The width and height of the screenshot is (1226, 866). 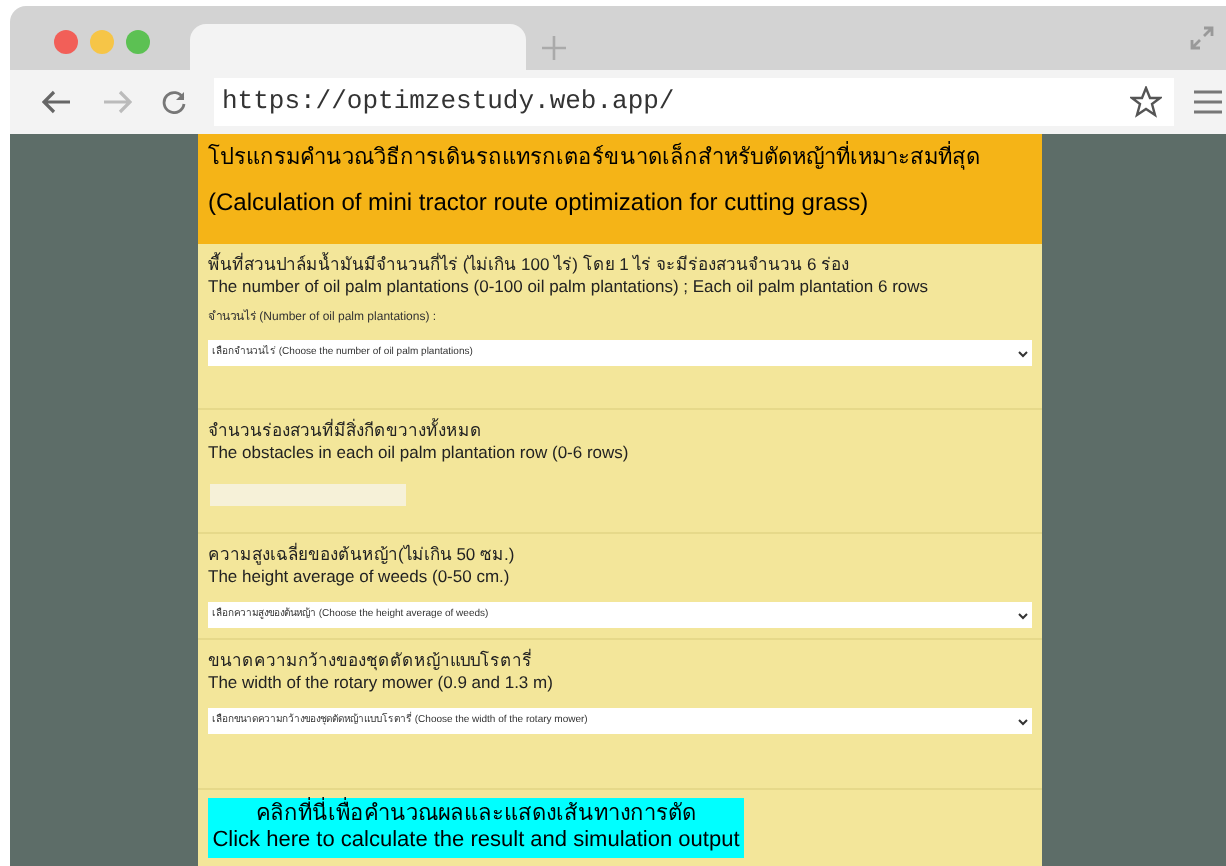 I want to click on browser-tab, so click(x=358, y=47).